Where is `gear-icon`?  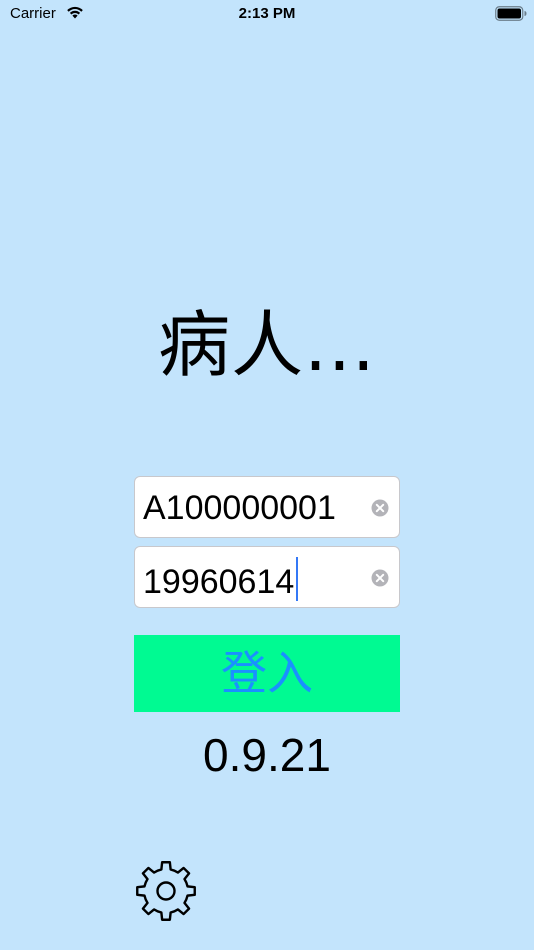 gear-icon is located at coordinates (166, 891).